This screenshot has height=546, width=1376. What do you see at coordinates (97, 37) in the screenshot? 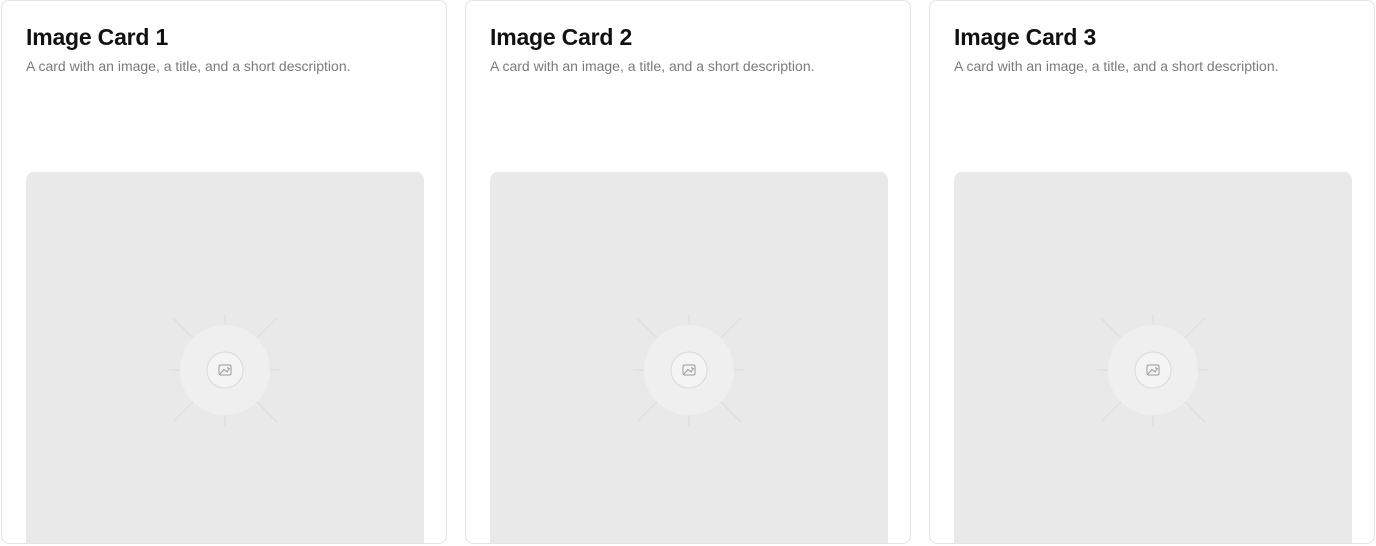
I see `card-title: Image Card 1` at bounding box center [97, 37].